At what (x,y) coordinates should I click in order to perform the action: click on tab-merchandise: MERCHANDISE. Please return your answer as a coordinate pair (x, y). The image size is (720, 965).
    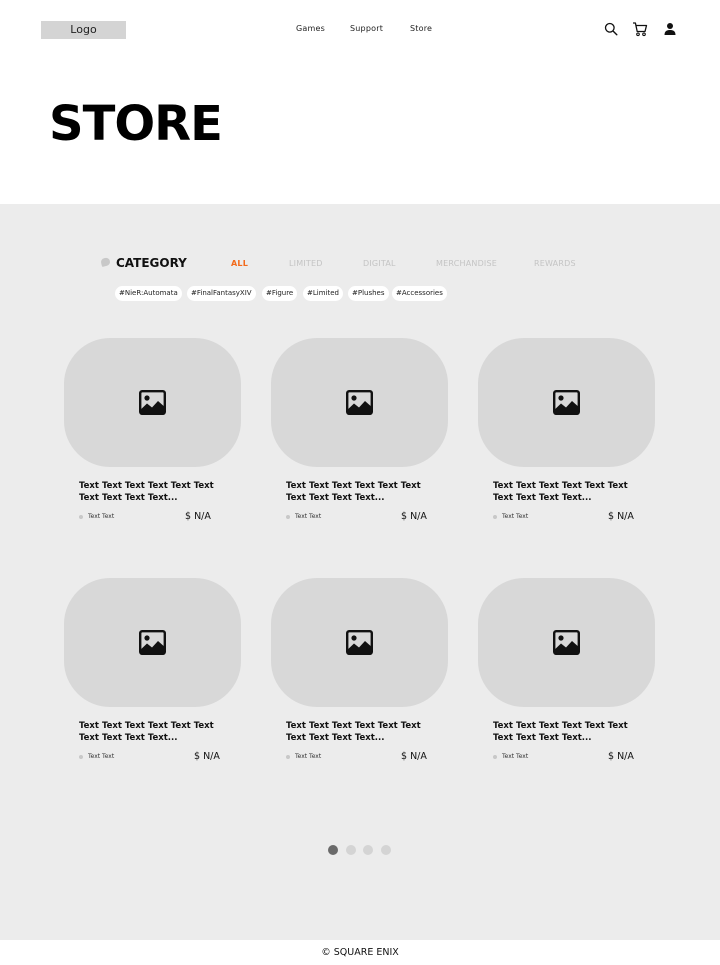
    Looking at the image, I should click on (466, 263).